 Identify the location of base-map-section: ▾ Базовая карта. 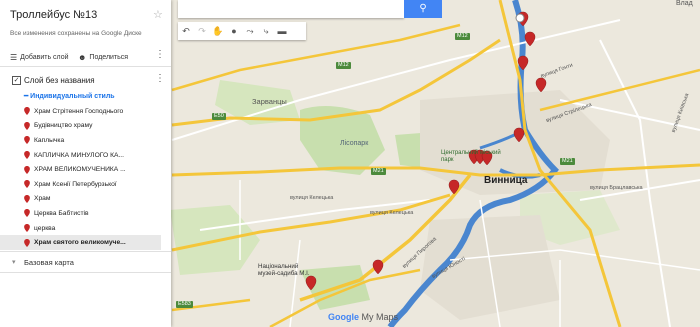
(85, 262).